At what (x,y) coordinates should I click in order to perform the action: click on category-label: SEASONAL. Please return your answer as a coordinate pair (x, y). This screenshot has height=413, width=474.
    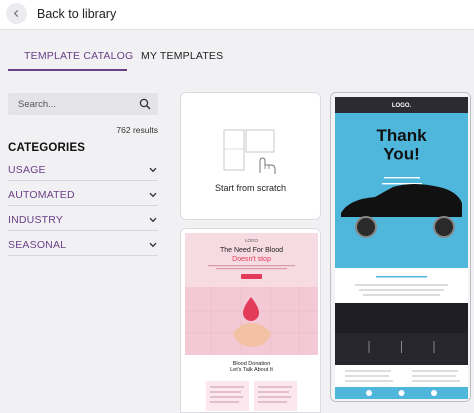
    Looking at the image, I should click on (37, 245).